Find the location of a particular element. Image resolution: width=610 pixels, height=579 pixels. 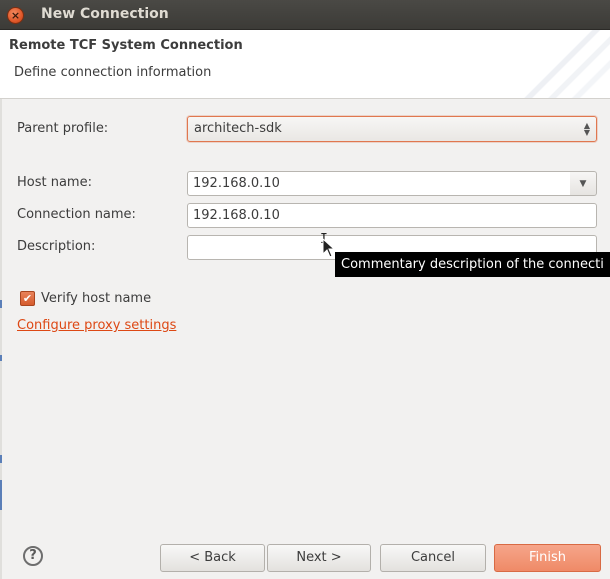

chevron-down-icon: ▼ is located at coordinates (583, 183).